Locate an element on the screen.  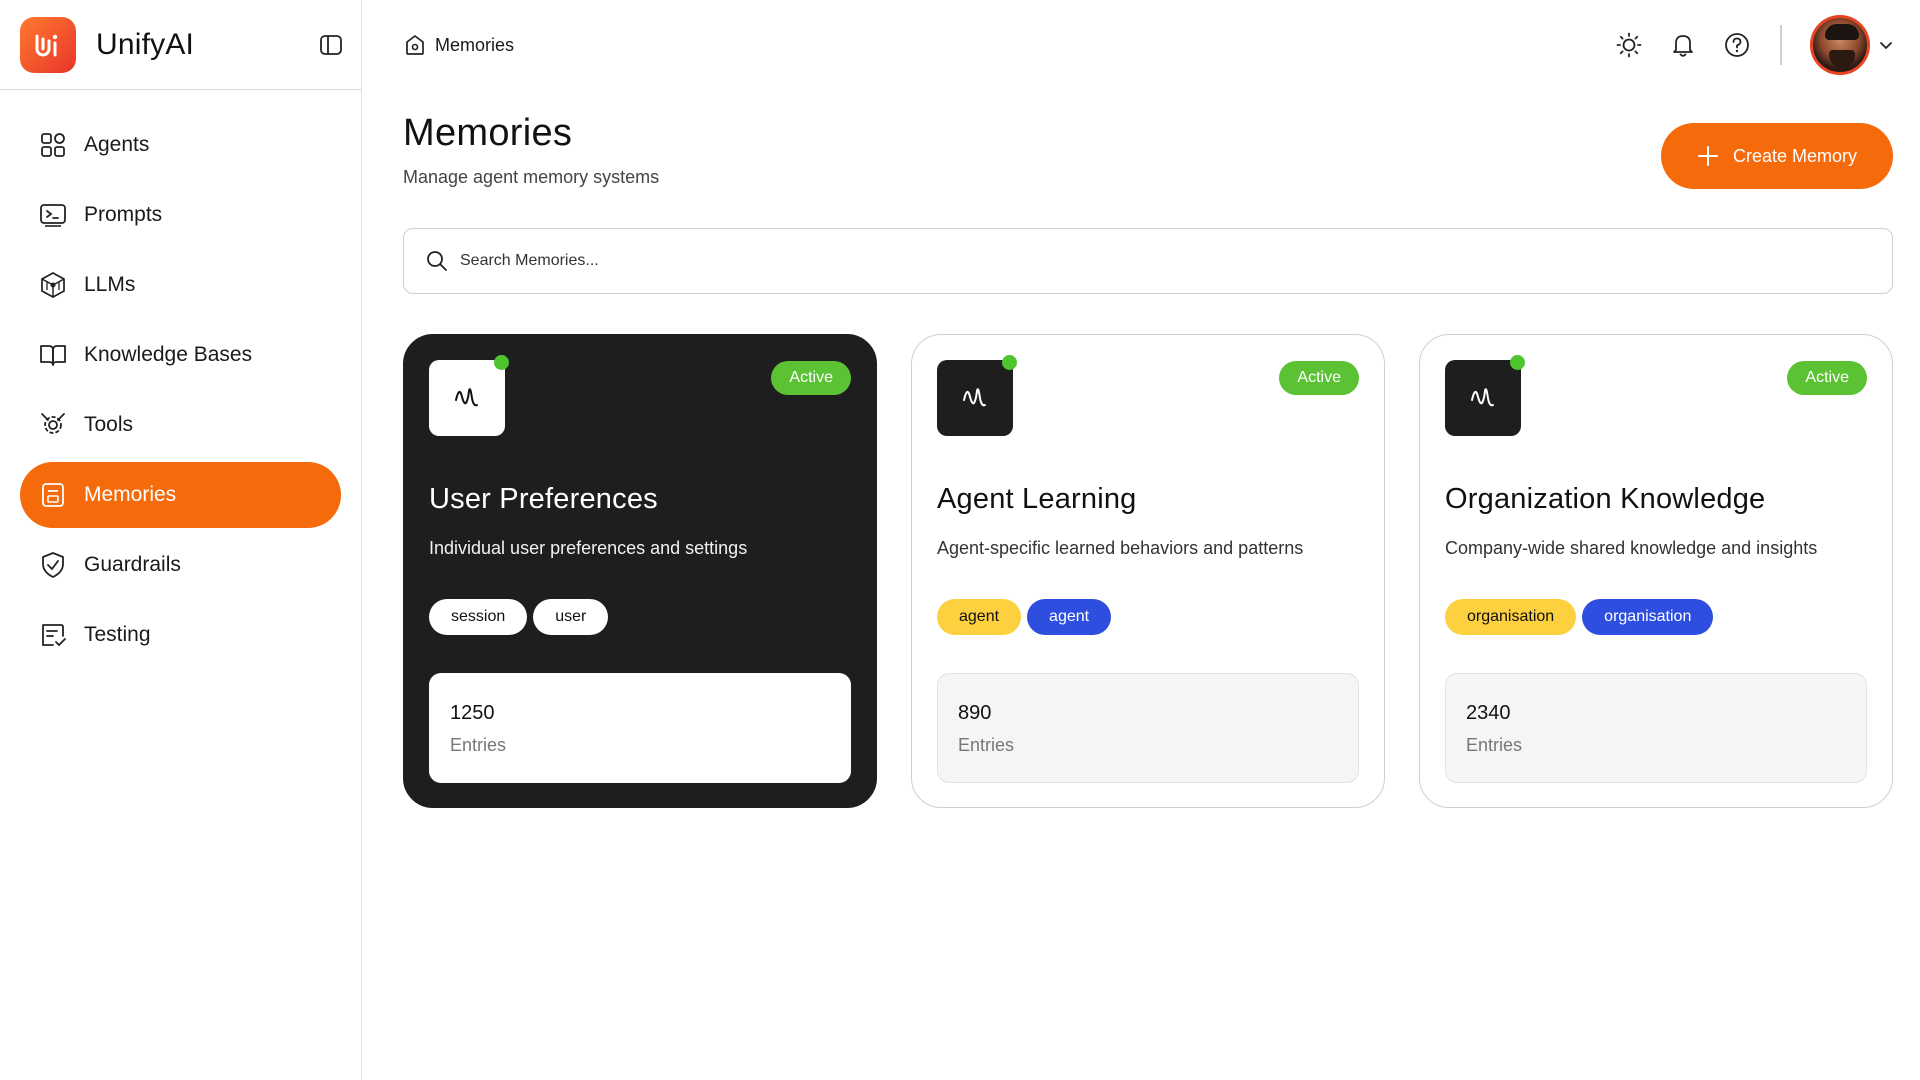
sidebar-item-label: Tools is located at coordinates (109, 424).